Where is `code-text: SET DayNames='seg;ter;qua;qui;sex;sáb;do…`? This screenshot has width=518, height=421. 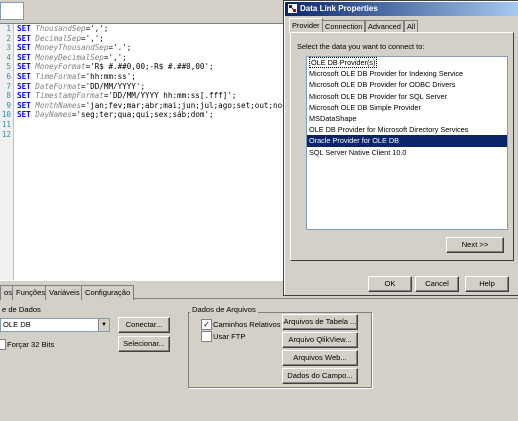 code-text: SET DayNames='seg;ter;qua;qui;sex;sáb;do… is located at coordinates (115, 115).